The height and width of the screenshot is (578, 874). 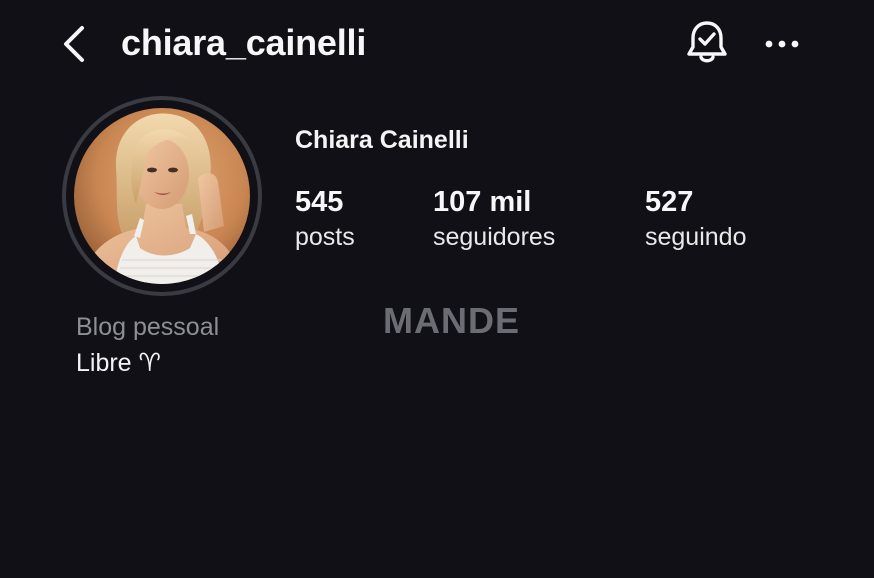 What do you see at coordinates (325, 219) in the screenshot?
I see `posts-count: 545 posts` at bounding box center [325, 219].